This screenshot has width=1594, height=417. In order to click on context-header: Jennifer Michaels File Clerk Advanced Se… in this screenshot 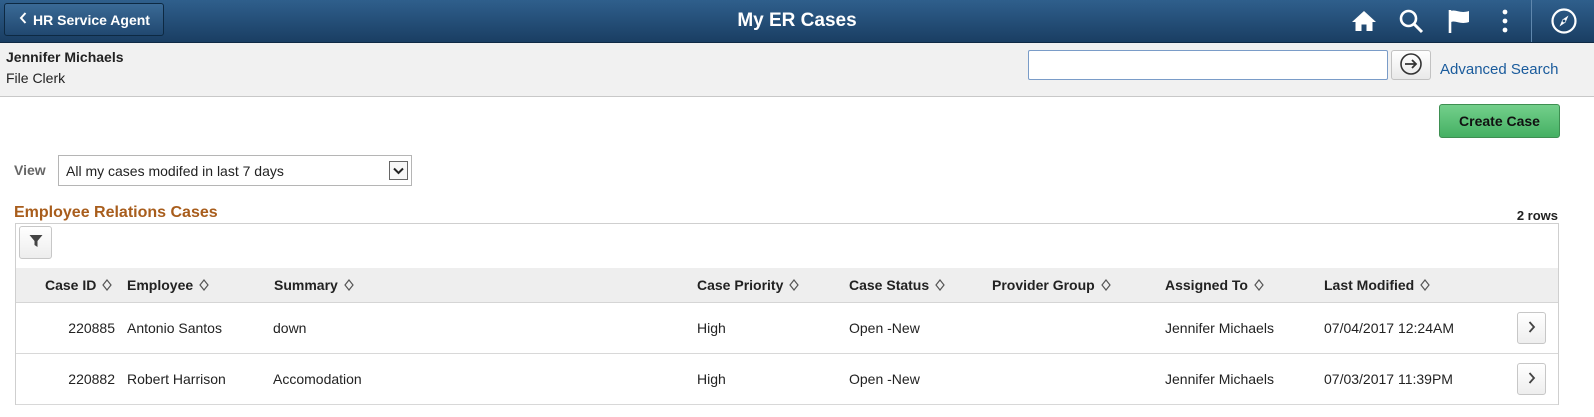, I will do `click(797, 70)`.